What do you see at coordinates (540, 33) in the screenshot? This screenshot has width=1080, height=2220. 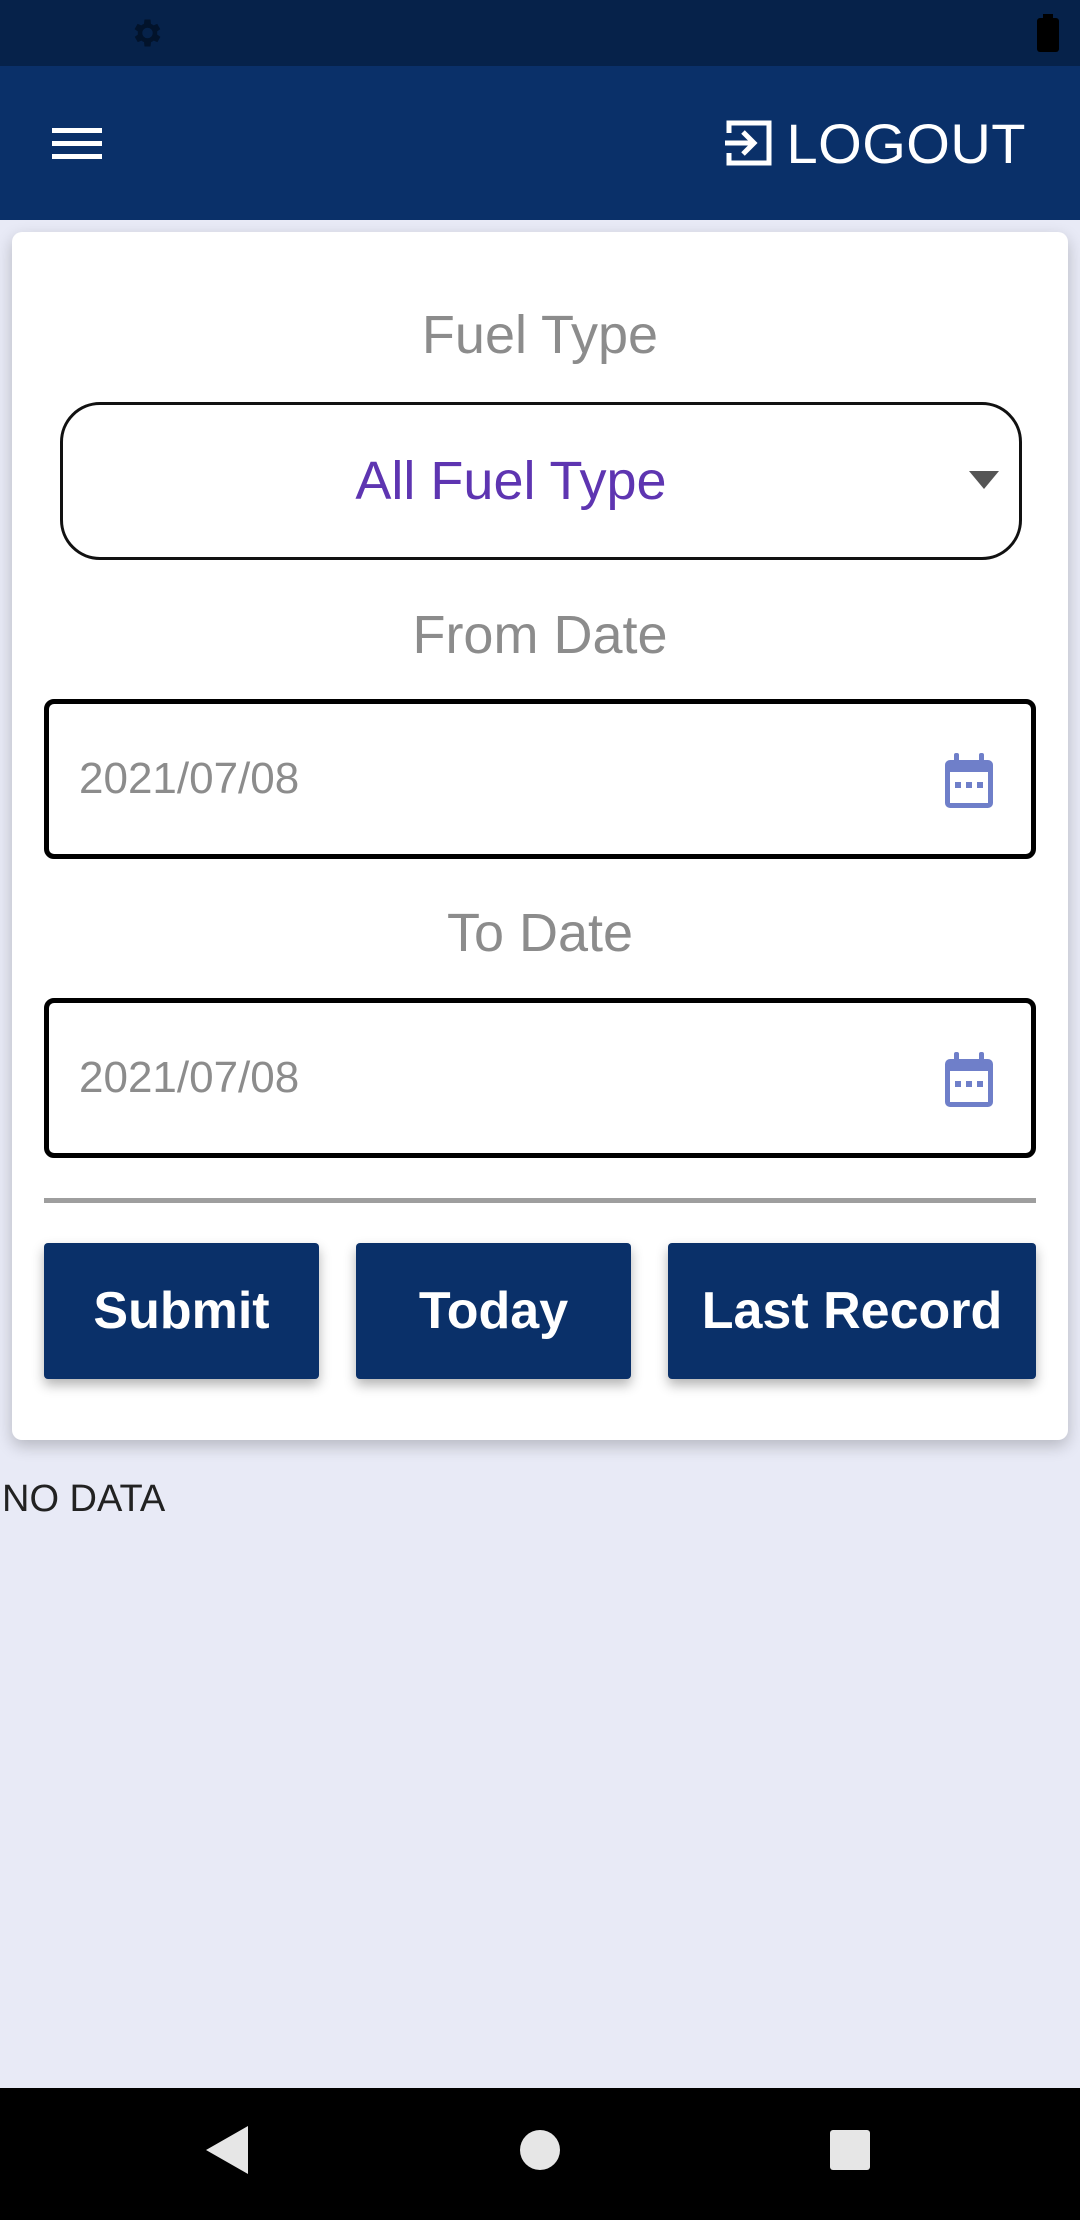 I see `status-bar` at bounding box center [540, 33].